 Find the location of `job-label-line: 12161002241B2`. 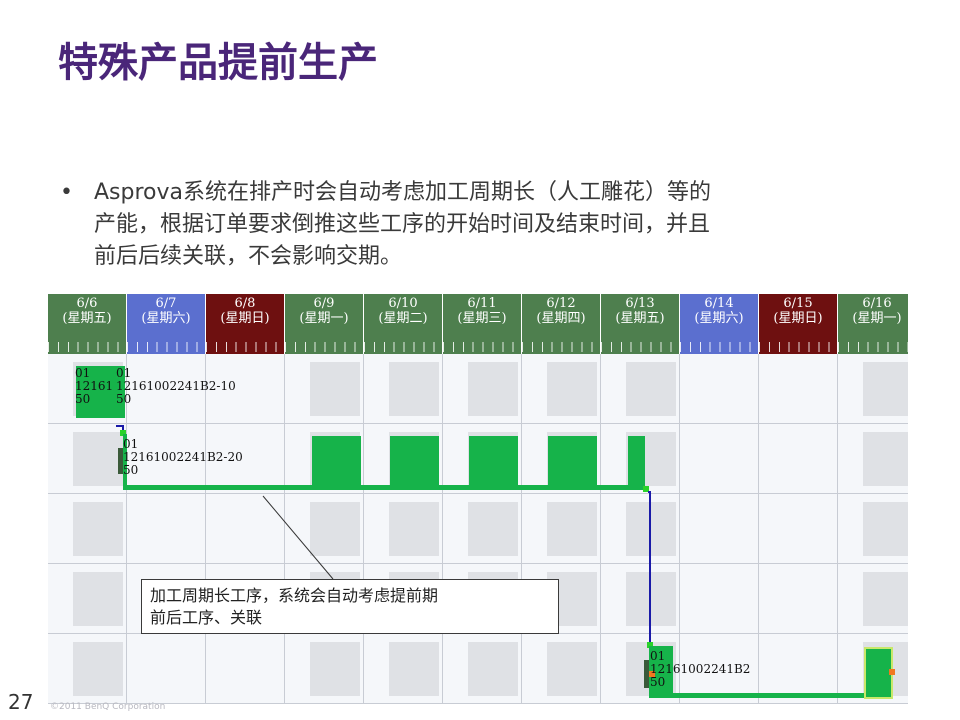

job-label-line: 12161002241B2 is located at coordinates (700, 669).